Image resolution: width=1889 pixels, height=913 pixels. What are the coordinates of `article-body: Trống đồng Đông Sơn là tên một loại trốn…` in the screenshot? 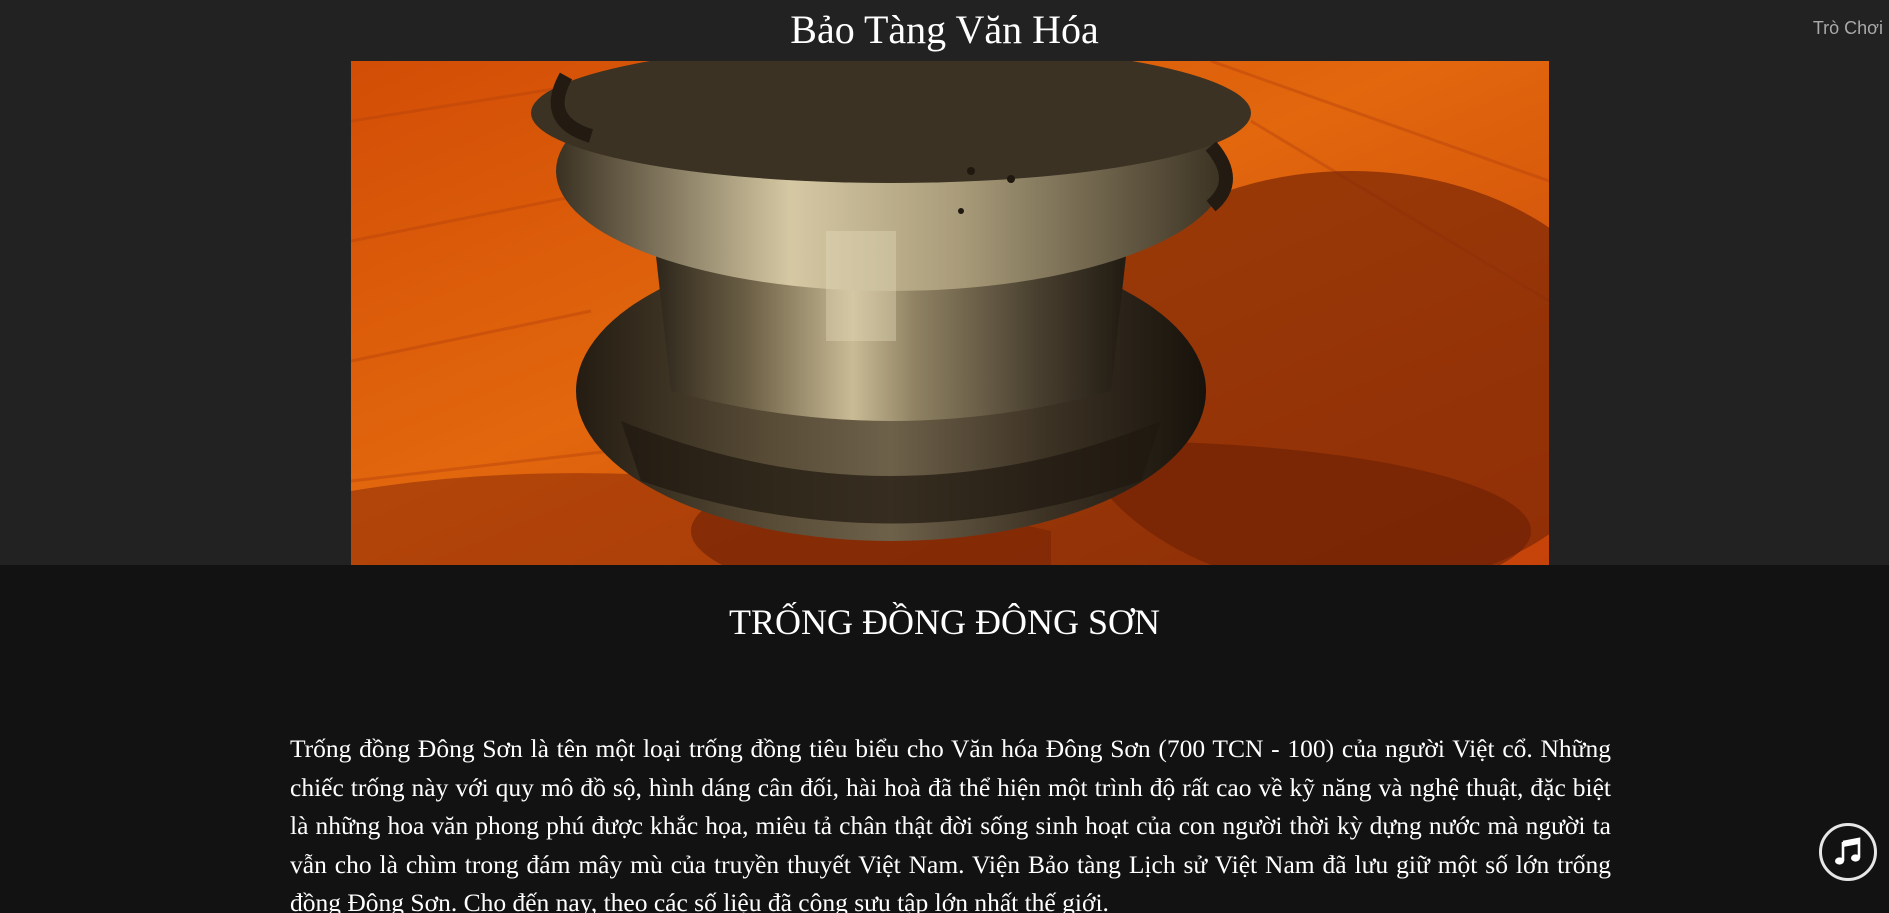 It's located at (950, 823).